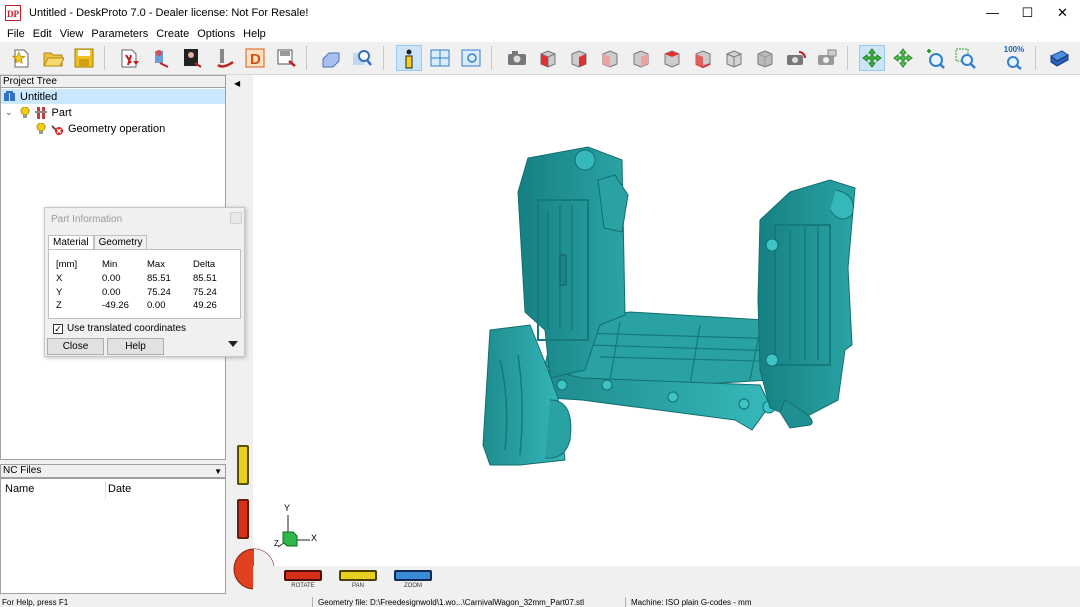 The height and width of the screenshot is (607, 1080). I want to click on nc-col-date: Date, so click(119, 489).